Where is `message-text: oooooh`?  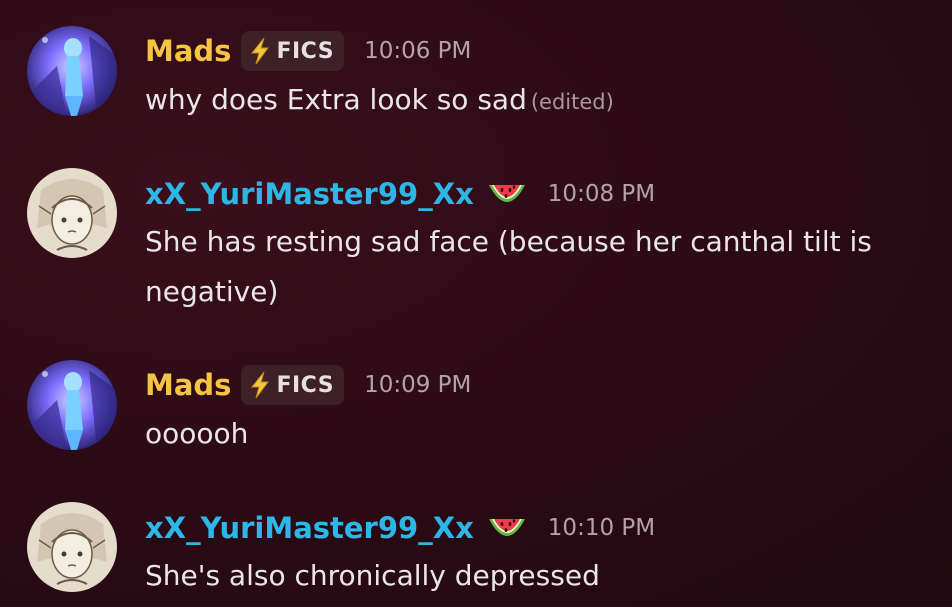 message-text: oooooh is located at coordinates (197, 433).